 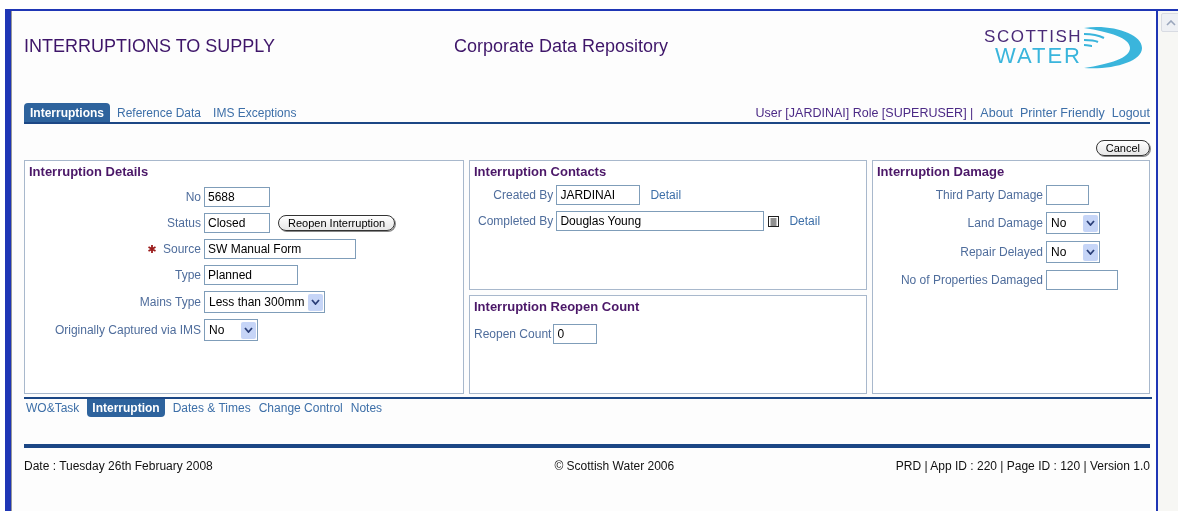 I want to click on user-info: User [JARDINAI] Role [SUPERUSER] |, so click(x=864, y=113).